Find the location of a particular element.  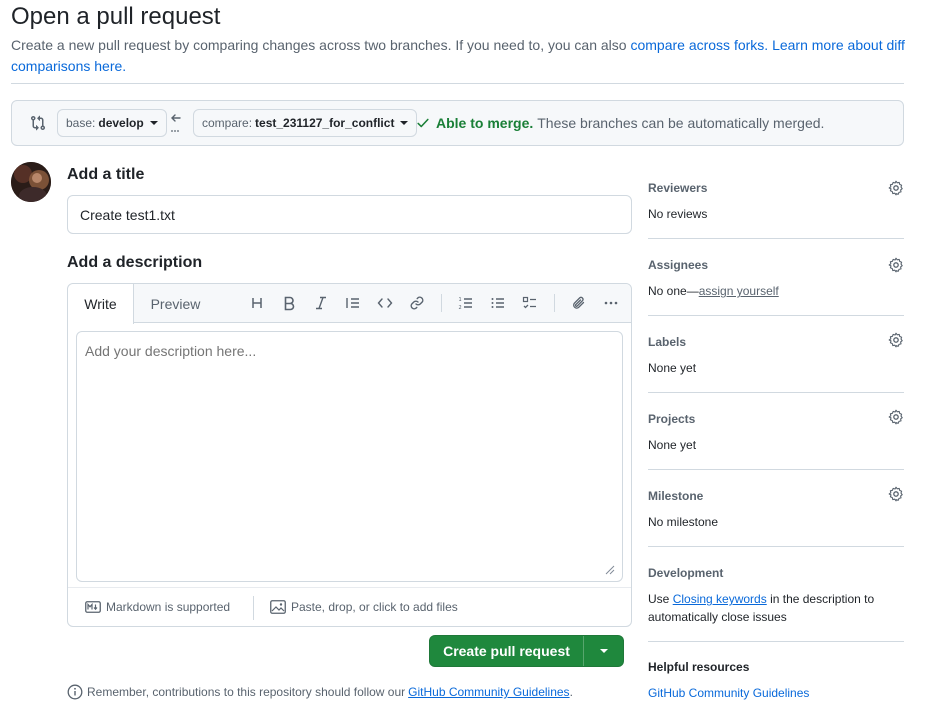

sidebar-projects-title: Projects is located at coordinates (671, 419).